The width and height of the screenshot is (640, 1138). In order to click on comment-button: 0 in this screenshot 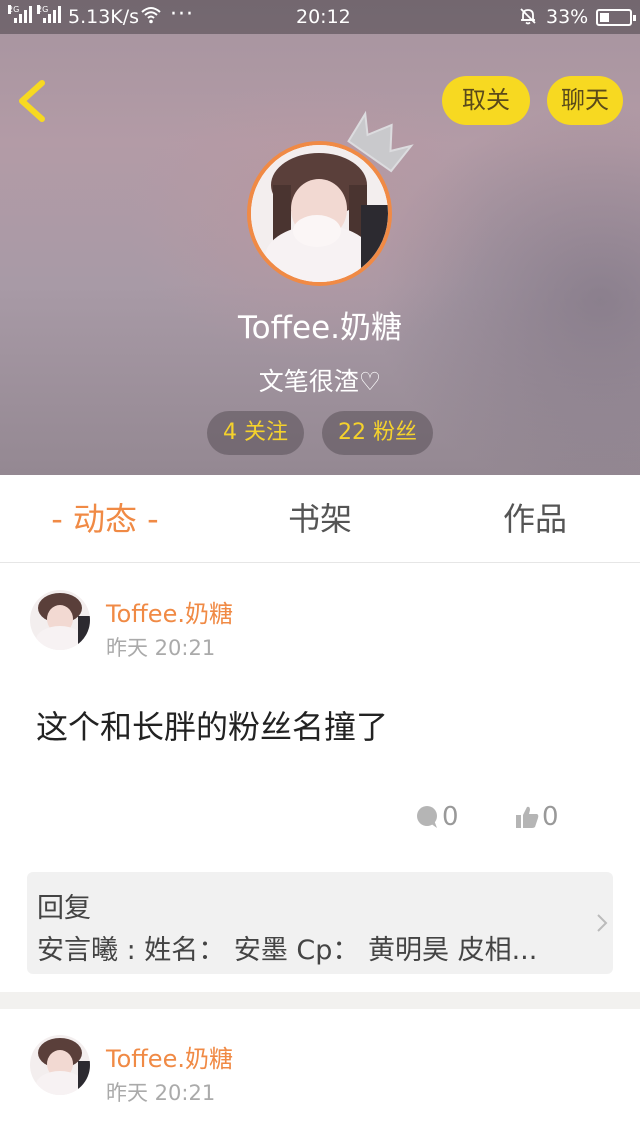, I will do `click(436, 817)`.